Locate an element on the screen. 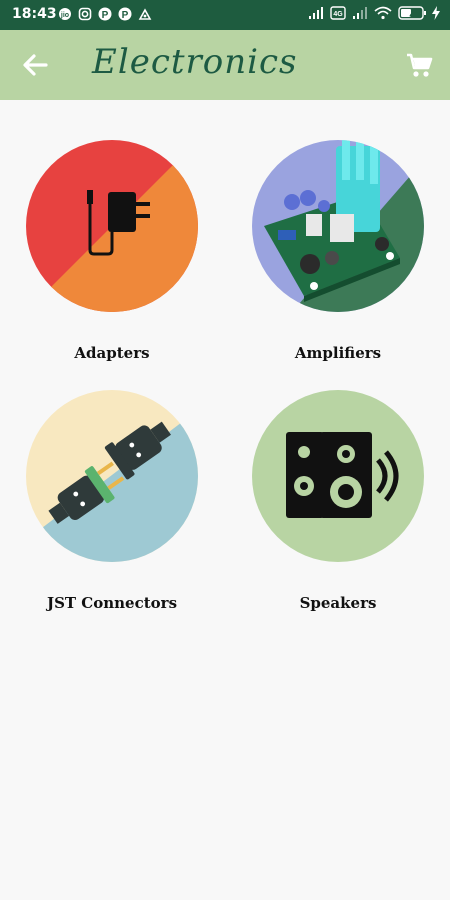  app-bar: Electronics is located at coordinates (225, 65).